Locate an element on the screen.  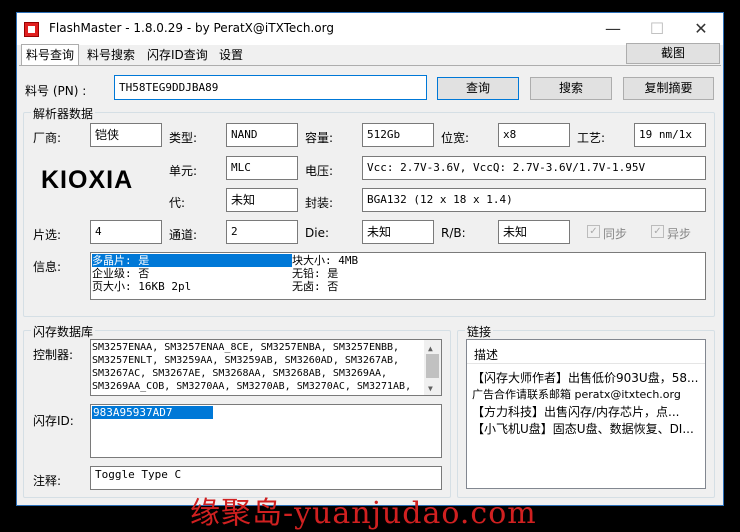
info-enterprise: 企业级: 否 is located at coordinates (121, 273).